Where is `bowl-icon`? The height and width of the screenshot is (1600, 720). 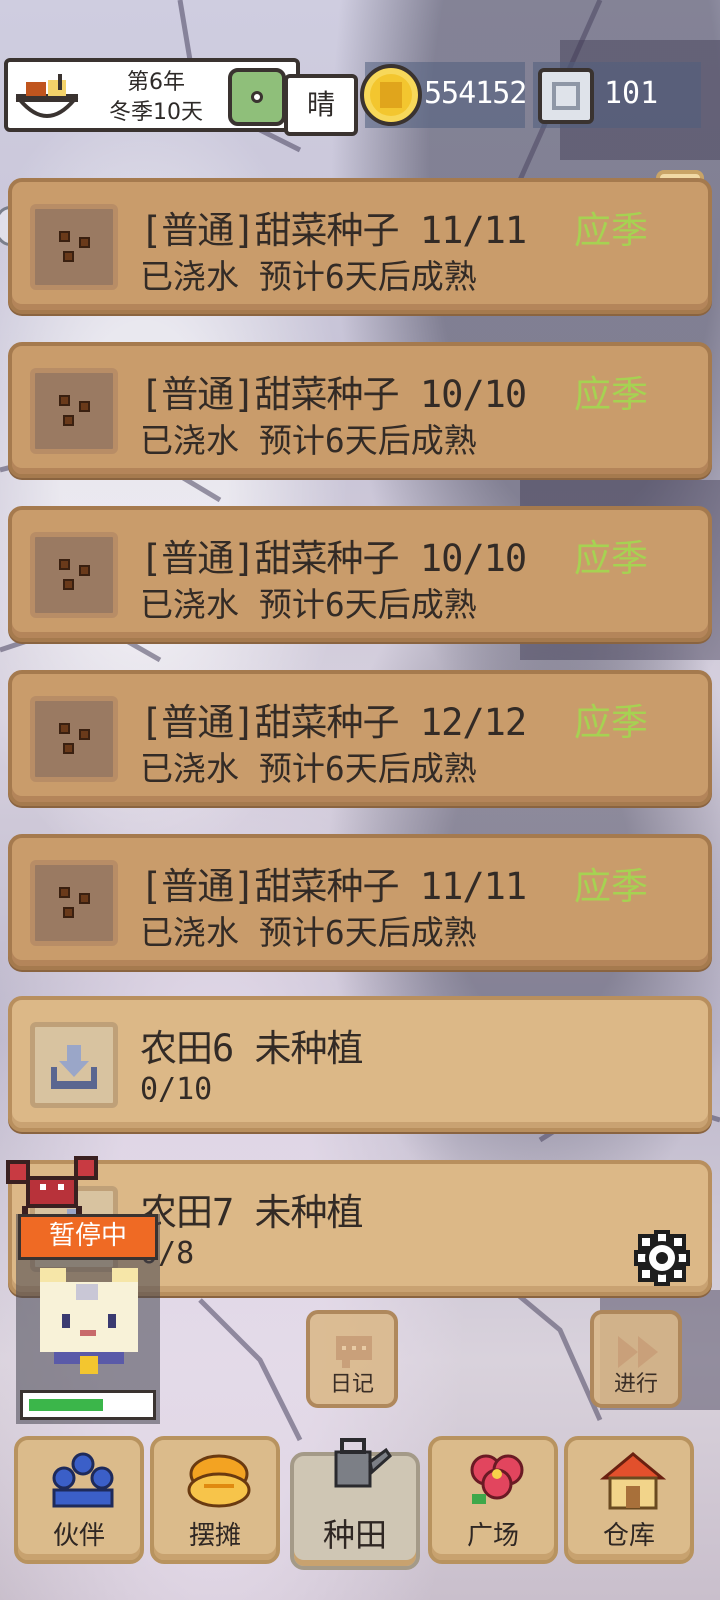
bowl-icon is located at coordinates (47, 96).